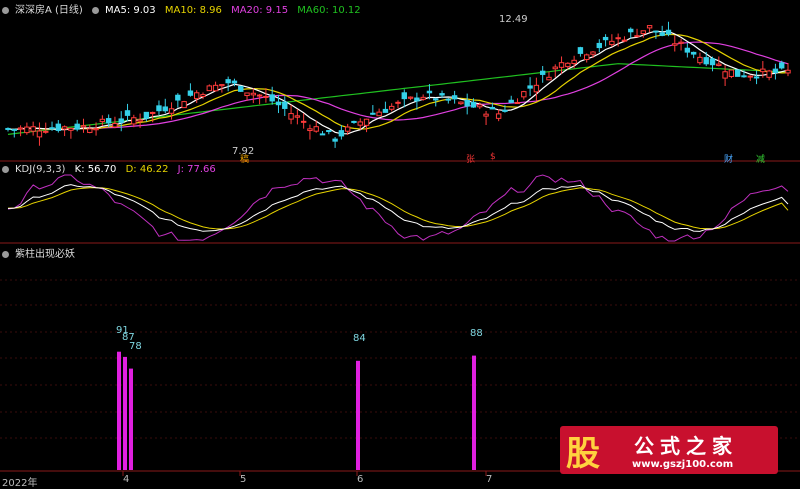  What do you see at coordinates (49, 10) in the screenshot?
I see `stock-title: 深深房A (日线)` at bounding box center [49, 10].